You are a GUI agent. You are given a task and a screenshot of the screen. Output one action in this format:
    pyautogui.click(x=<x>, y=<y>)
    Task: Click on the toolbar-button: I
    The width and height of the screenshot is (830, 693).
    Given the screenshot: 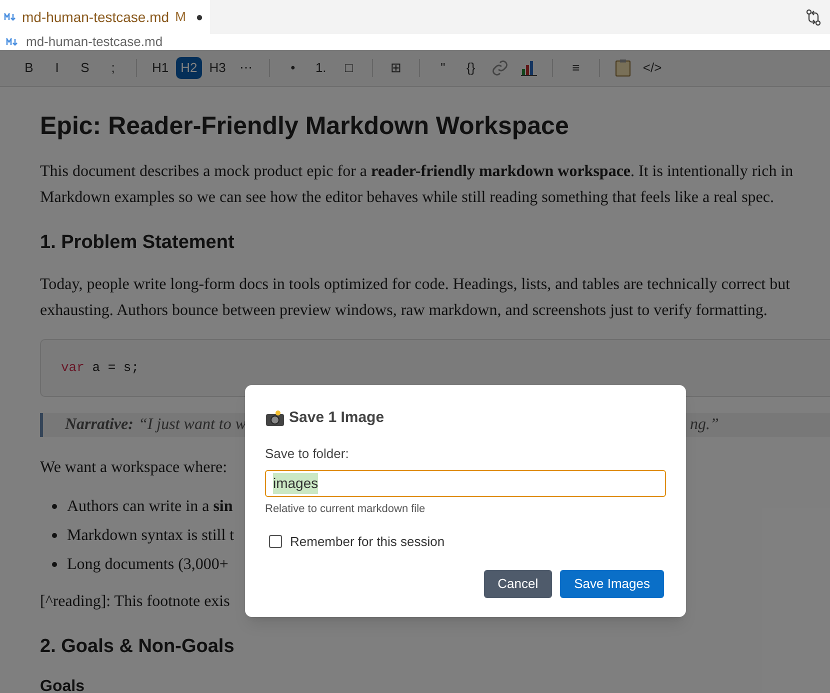 What is the action you would take?
    pyautogui.click(x=57, y=68)
    